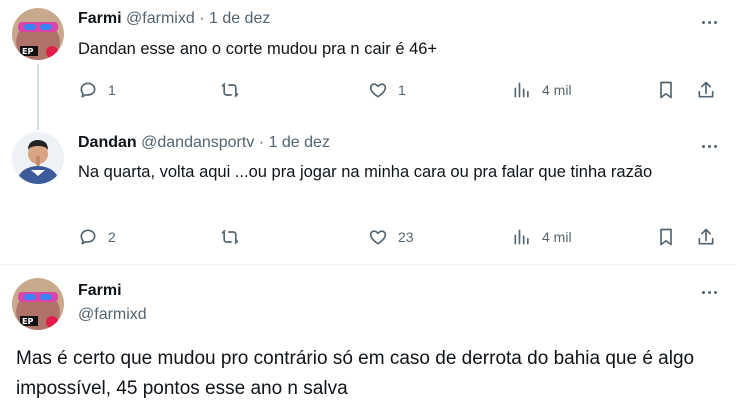 The width and height of the screenshot is (736, 416). I want to click on user-handle: @dandansportv, so click(197, 142).